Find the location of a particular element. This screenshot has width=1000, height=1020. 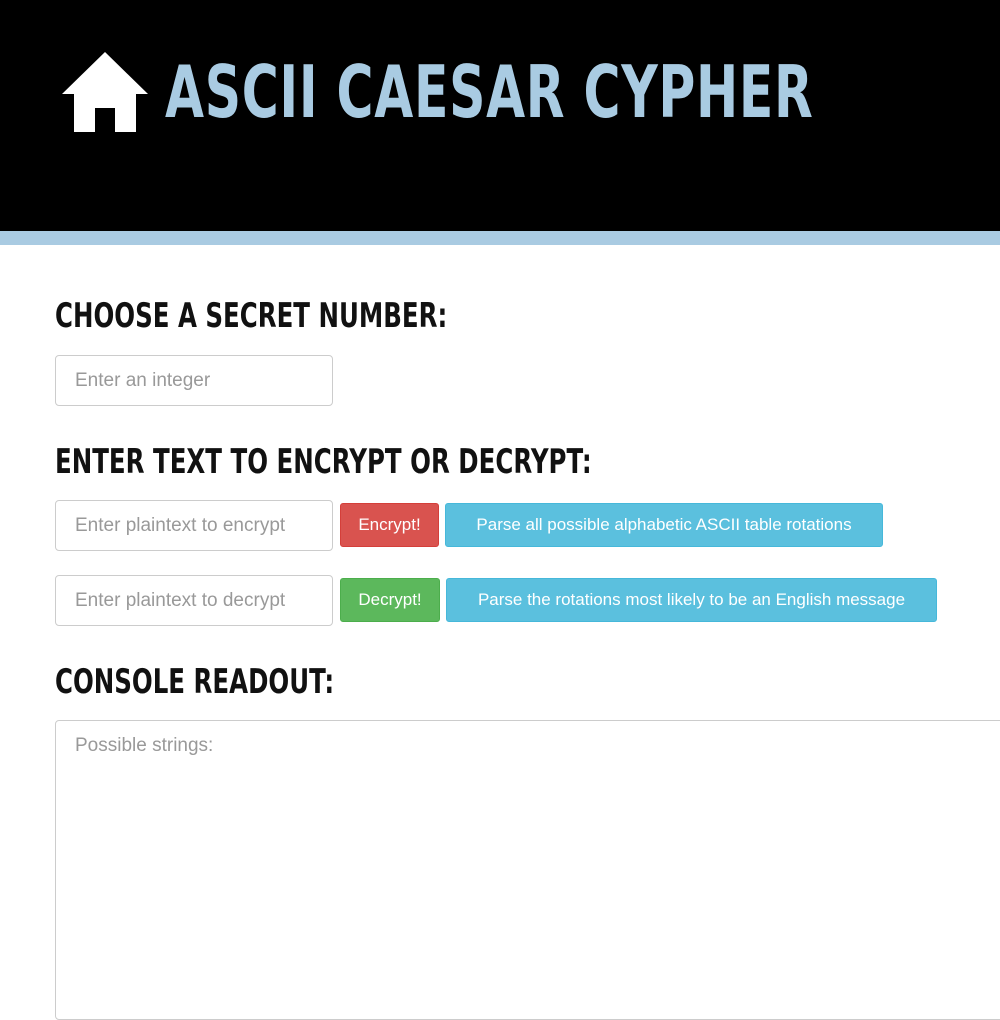

page-title: ASCII CAESAR CYPHER is located at coordinates (489, 92).